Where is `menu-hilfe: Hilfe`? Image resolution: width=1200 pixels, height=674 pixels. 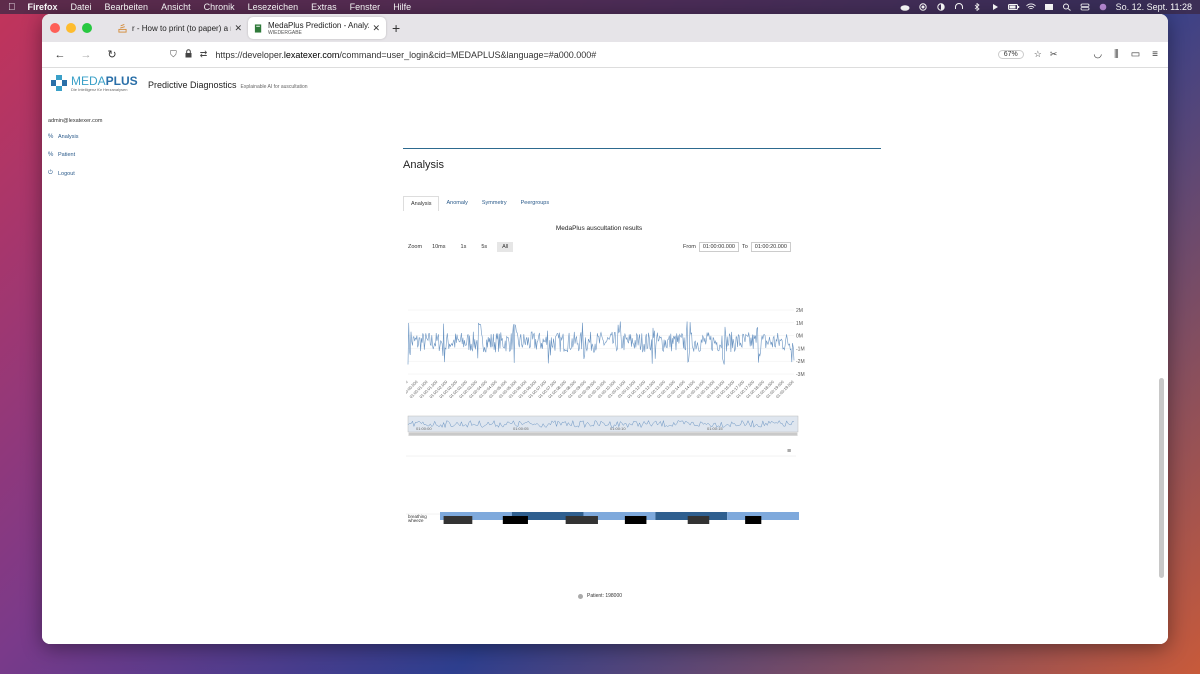 menu-hilfe: Hilfe is located at coordinates (402, 7).